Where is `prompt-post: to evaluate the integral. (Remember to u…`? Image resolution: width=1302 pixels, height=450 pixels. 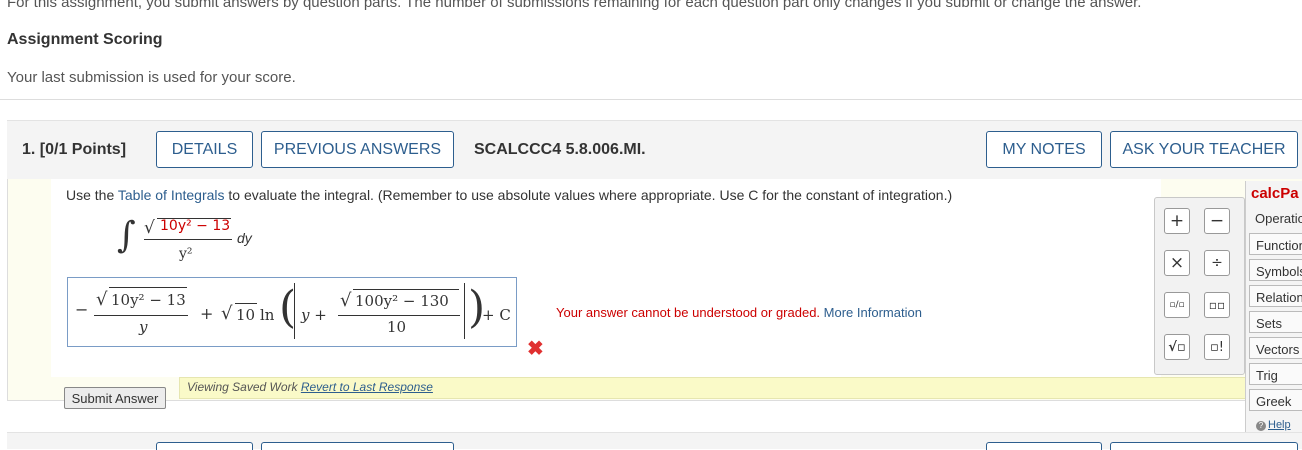
prompt-post: to evaluate the integral. (Remember to u… is located at coordinates (588, 195).